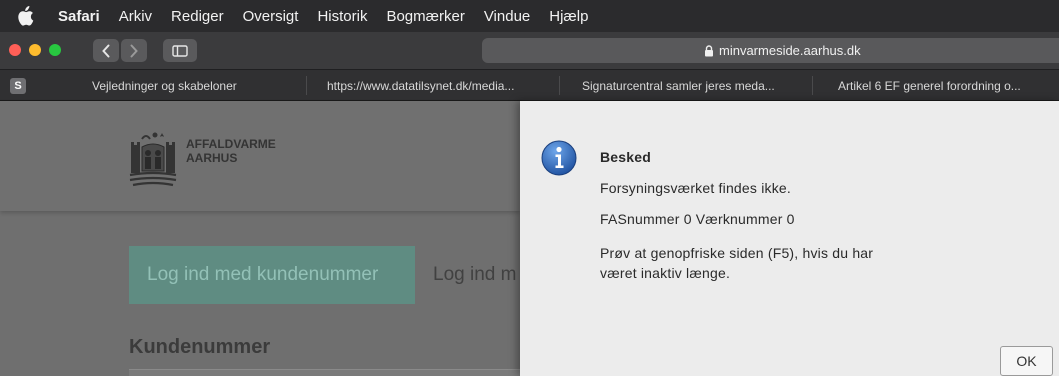  I want to click on aarhus-seal-icon, so click(153, 159).